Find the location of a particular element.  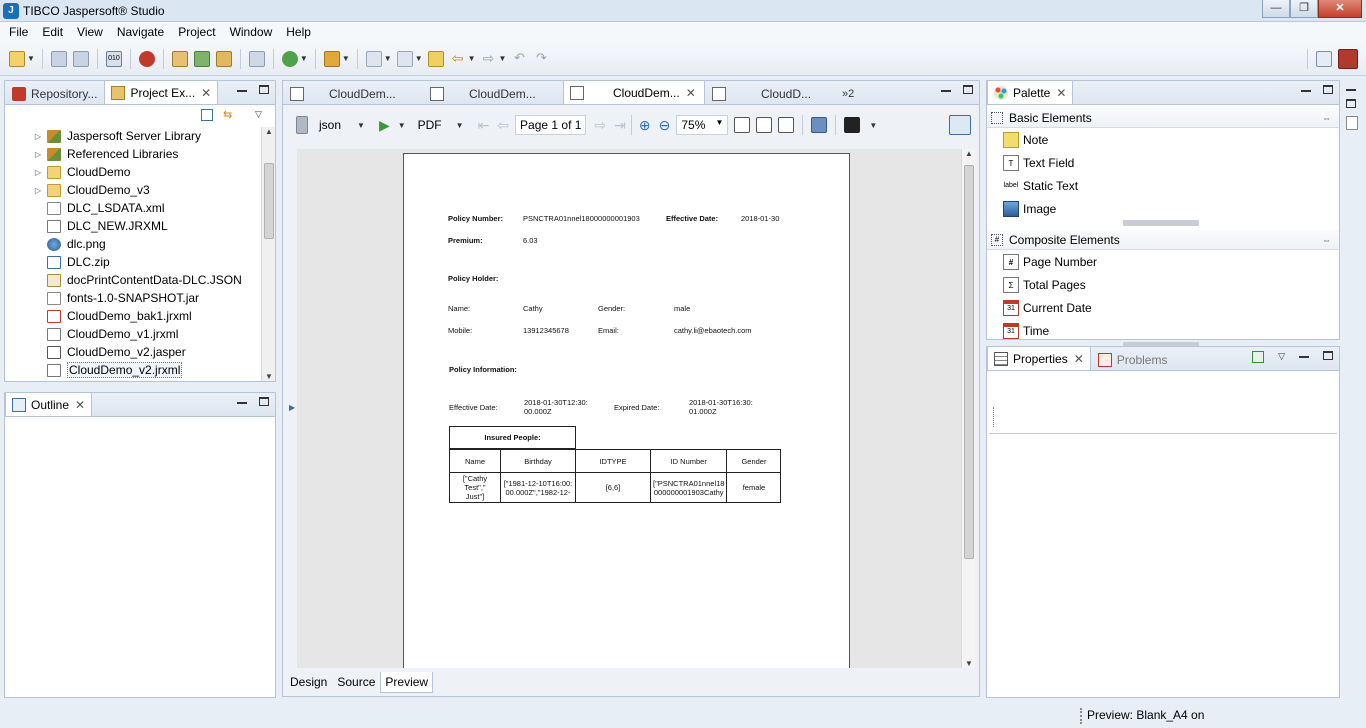

tab-design: Design is located at coordinates (308, 682).